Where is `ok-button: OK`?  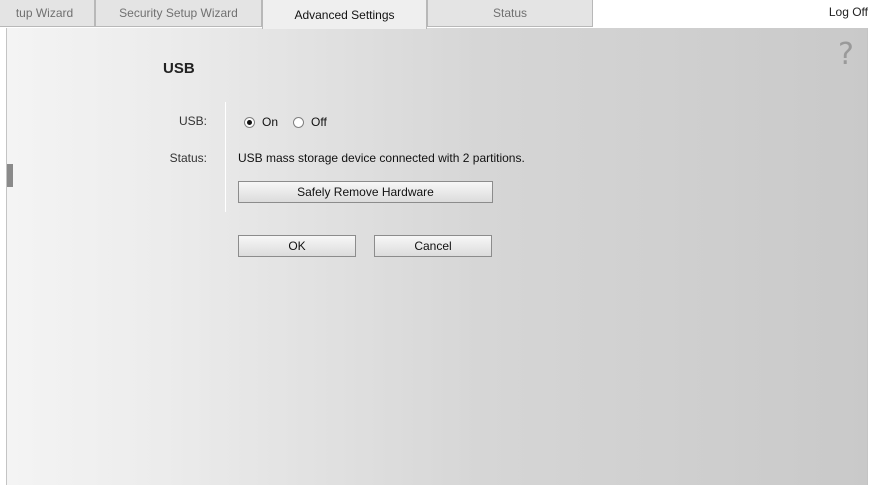
ok-button: OK is located at coordinates (297, 246).